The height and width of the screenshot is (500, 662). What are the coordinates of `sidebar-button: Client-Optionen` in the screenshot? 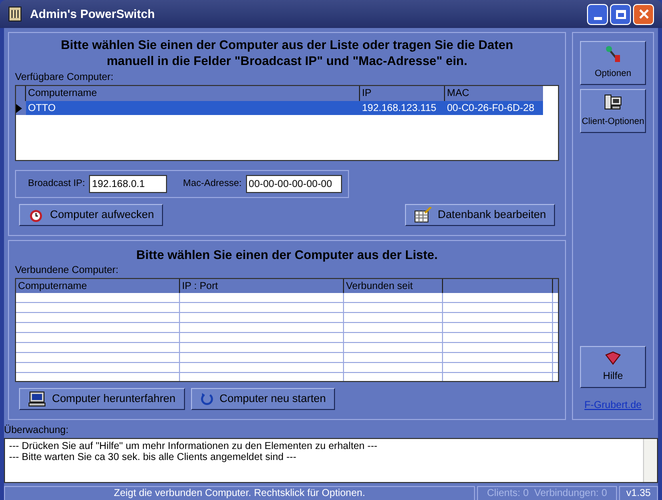 It's located at (613, 111).